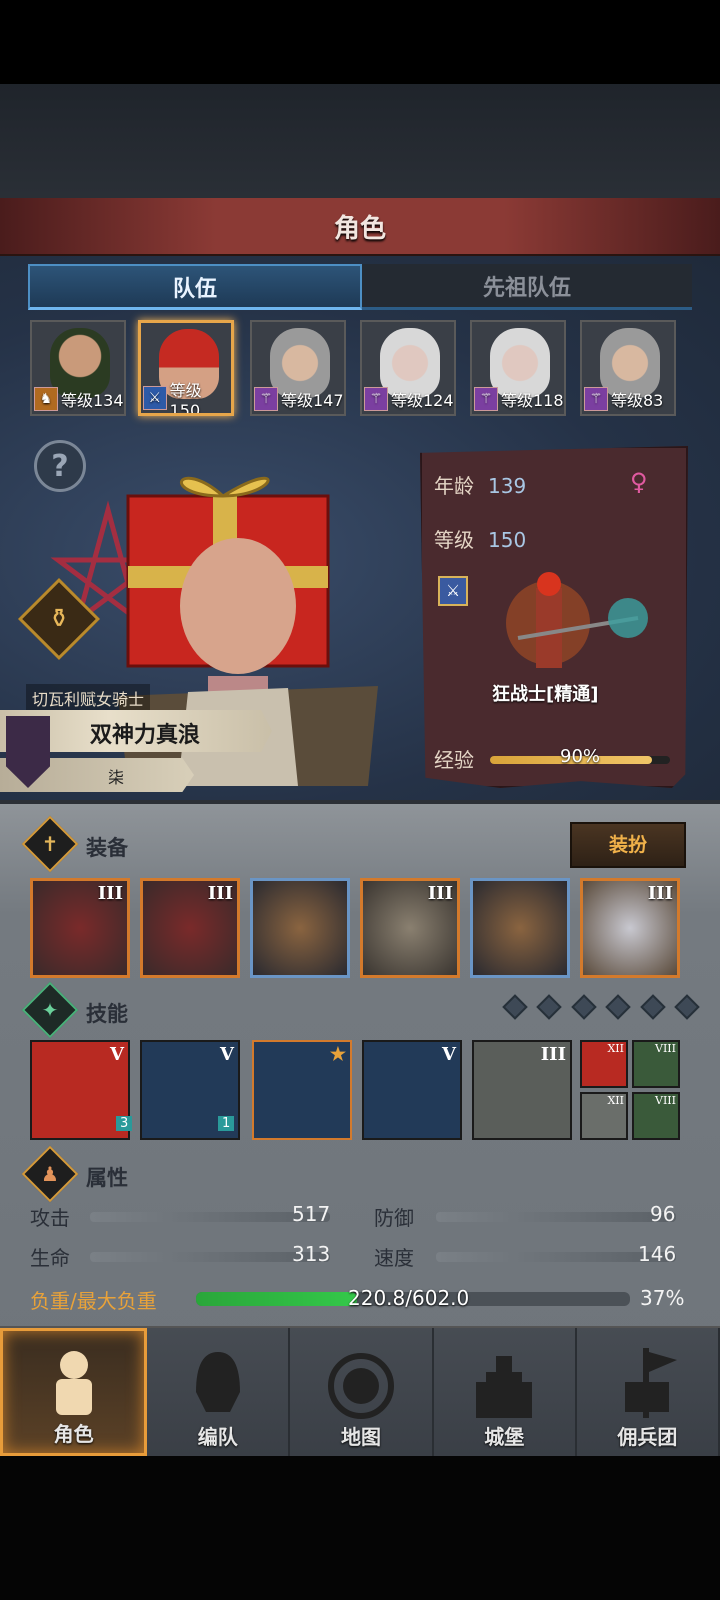  I want to click on page-header: 角色, so click(360, 227).